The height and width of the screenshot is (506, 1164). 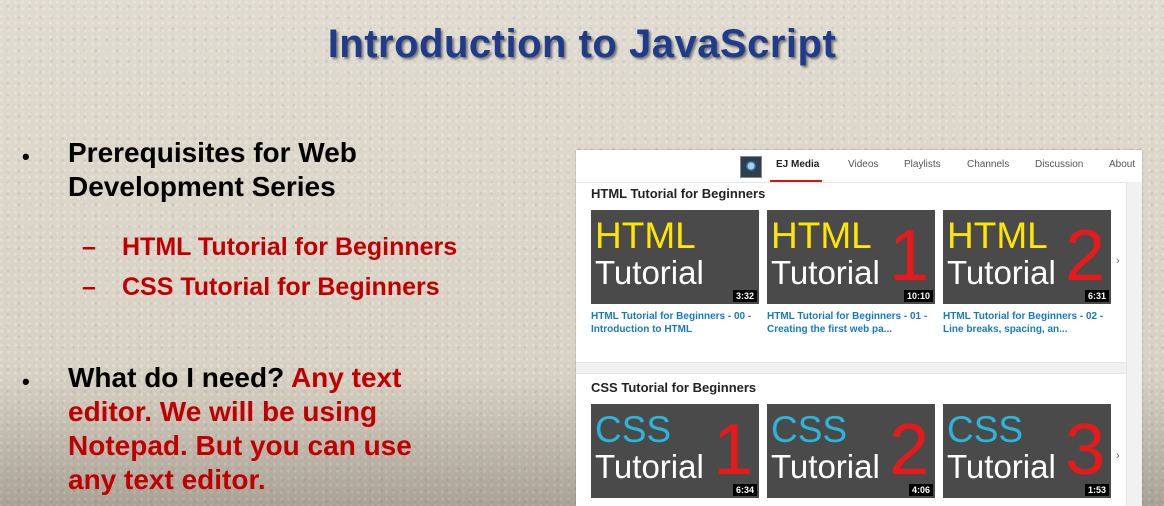 What do you see at coordinates (851, 368) in the screenshot?
I see `section-divider` at bounding box center [851, 368].